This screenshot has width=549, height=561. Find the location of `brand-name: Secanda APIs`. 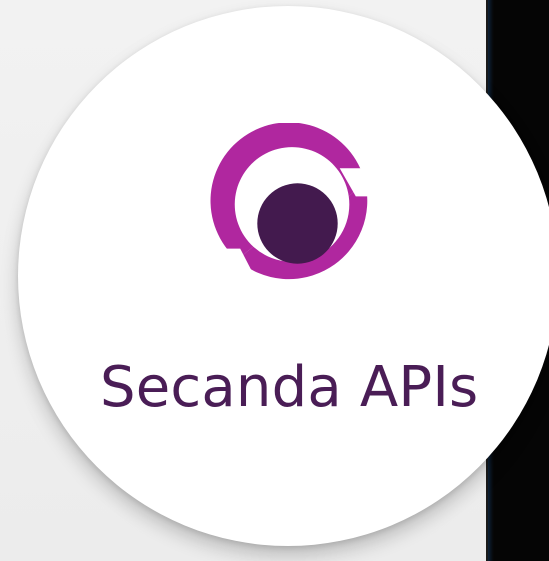

brand-name: Secanda APIs is located at coordinates (289, 387).